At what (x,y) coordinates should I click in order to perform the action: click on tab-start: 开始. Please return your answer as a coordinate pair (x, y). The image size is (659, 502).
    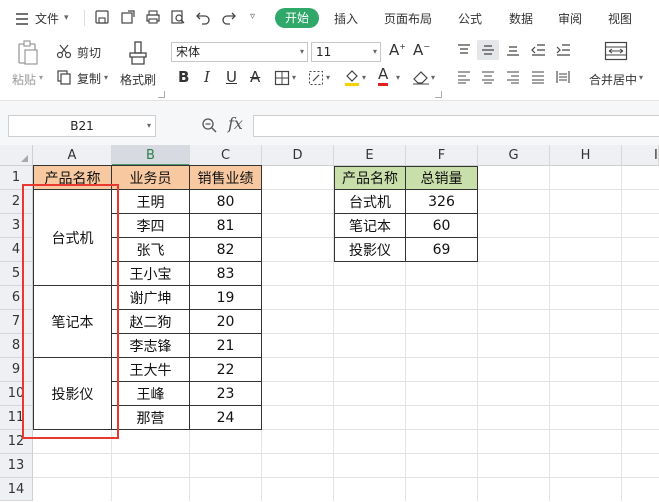
    Looking at the image, I should click on (297, 18).